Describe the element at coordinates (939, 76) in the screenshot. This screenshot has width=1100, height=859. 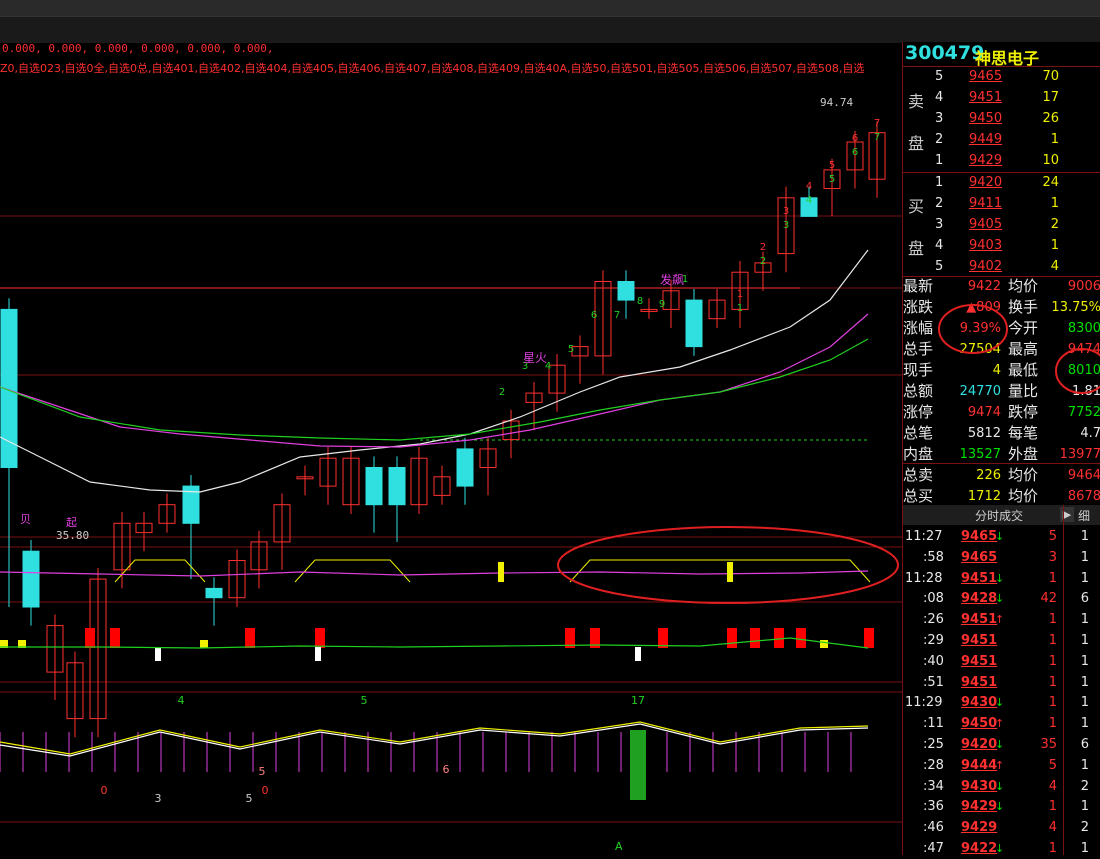
I see `level-num: 5` at that location.